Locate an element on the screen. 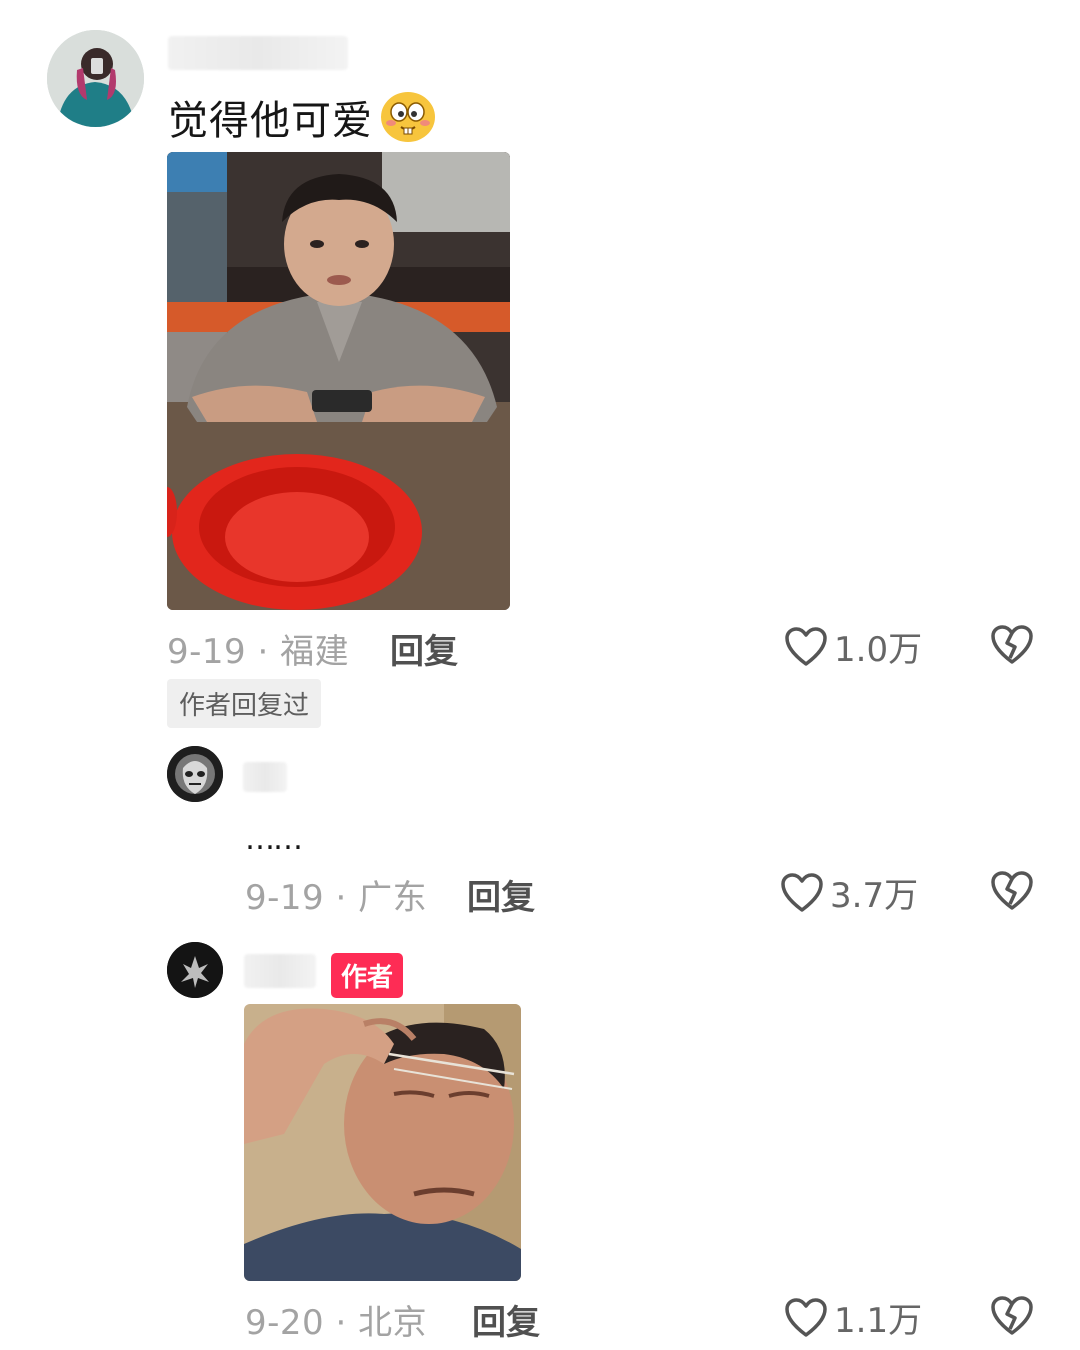  like-button: 1.0万 is located at coordinates (853, 646).